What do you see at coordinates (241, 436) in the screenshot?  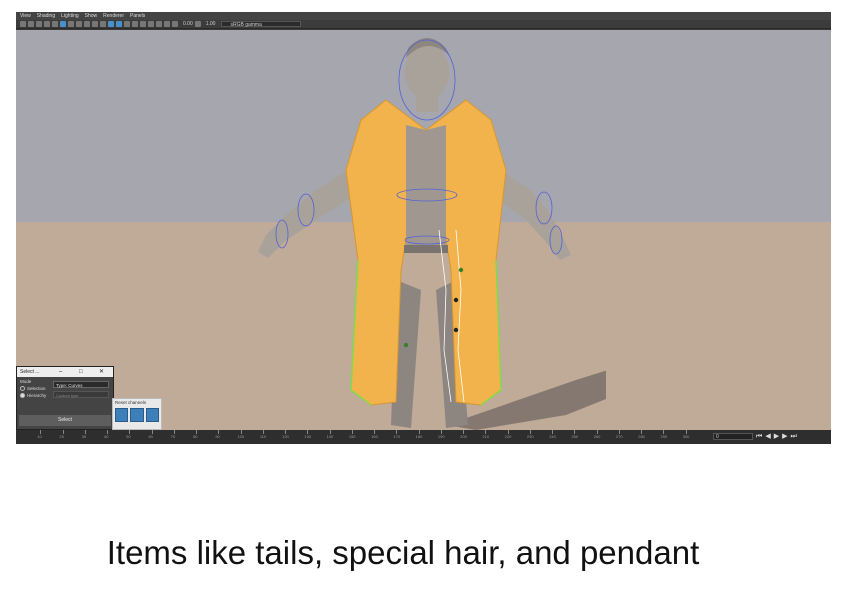 I see `timeline-tick-label: 100` at bounding box center [241, 436].